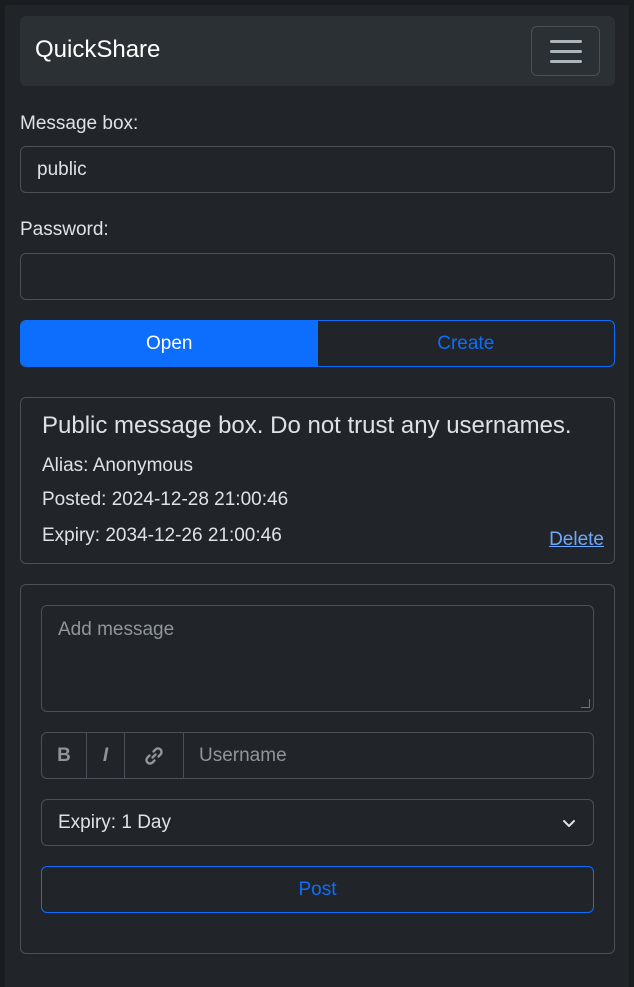 The width and height of the screenshot is (634, 987). What do you see at coordinates (169, 343) in the screenshot?
I see `open-button: Open` at bounding box center [169, 343].